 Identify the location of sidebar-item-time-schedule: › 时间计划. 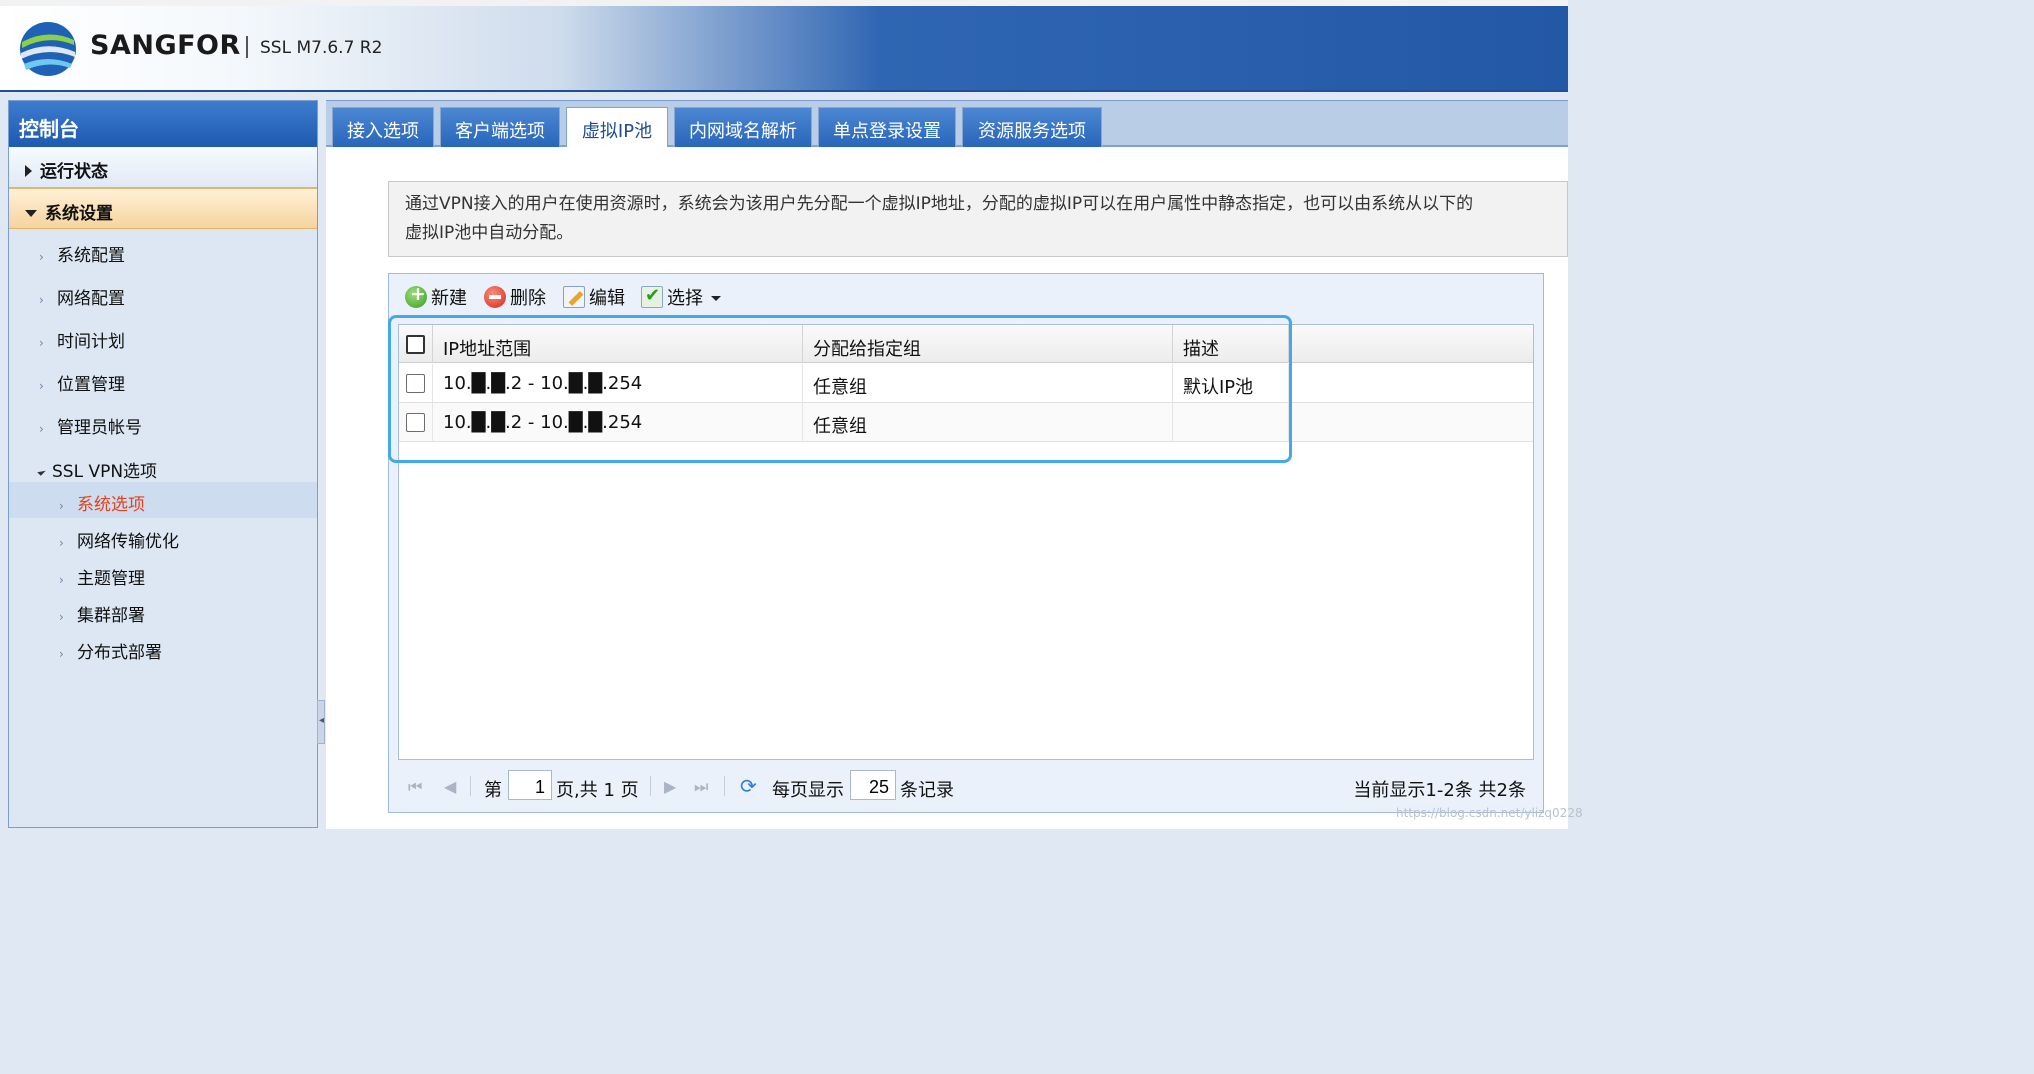
(82, 339).